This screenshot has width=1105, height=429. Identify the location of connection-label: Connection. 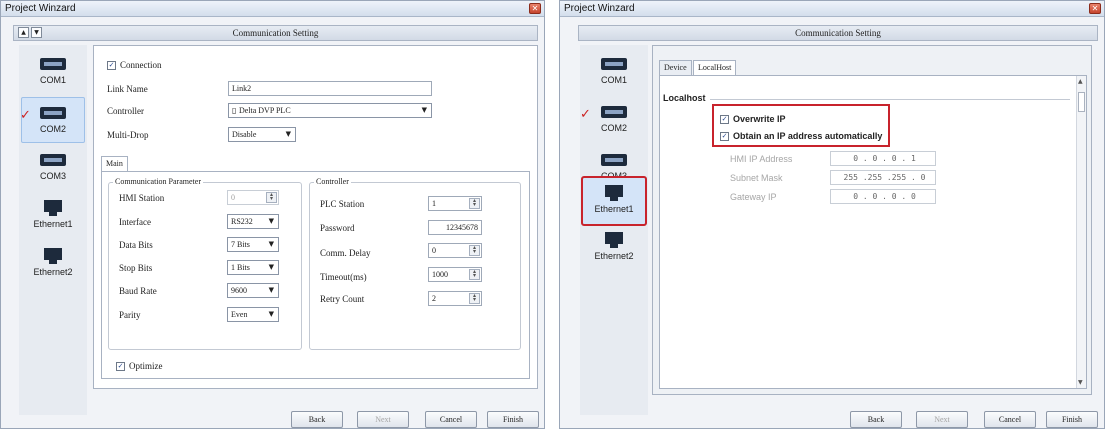
(141, 65).